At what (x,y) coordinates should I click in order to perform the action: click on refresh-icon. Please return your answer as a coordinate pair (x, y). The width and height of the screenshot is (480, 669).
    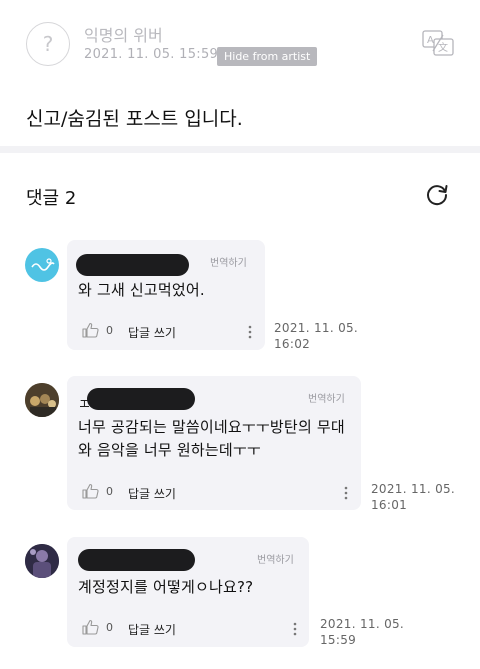
    Looking at the image, I should click on (437, 195).